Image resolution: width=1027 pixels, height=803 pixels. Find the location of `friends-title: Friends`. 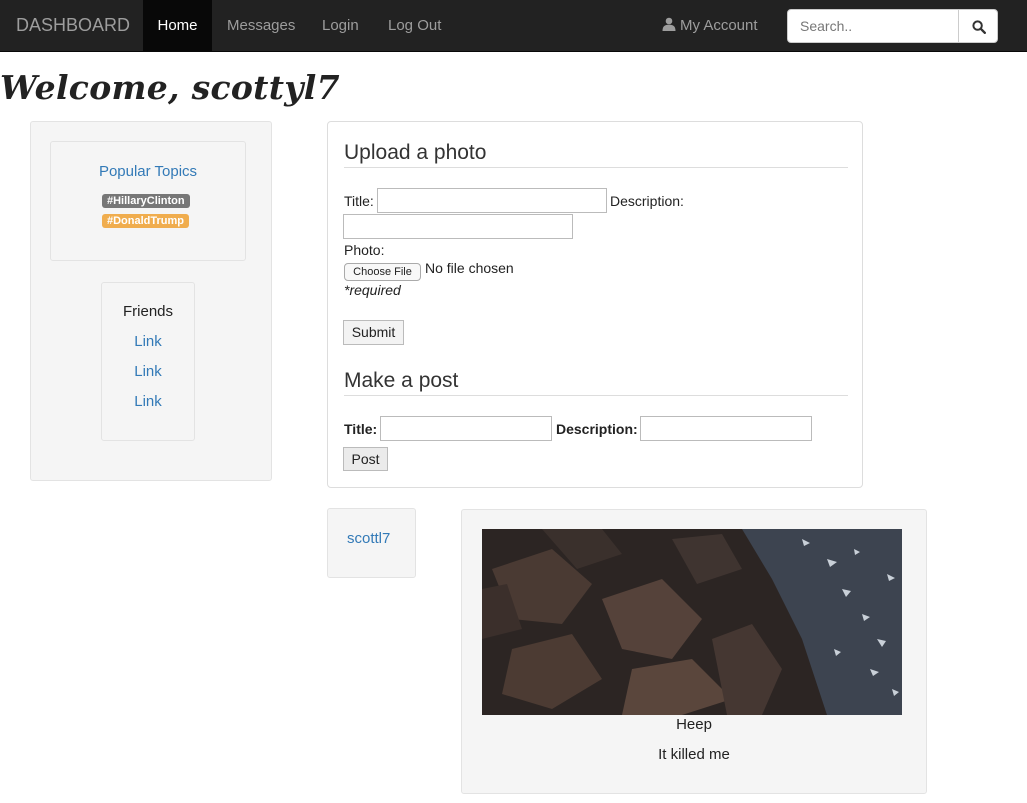

friends-title: Friends is located at coordinates (148, 311).